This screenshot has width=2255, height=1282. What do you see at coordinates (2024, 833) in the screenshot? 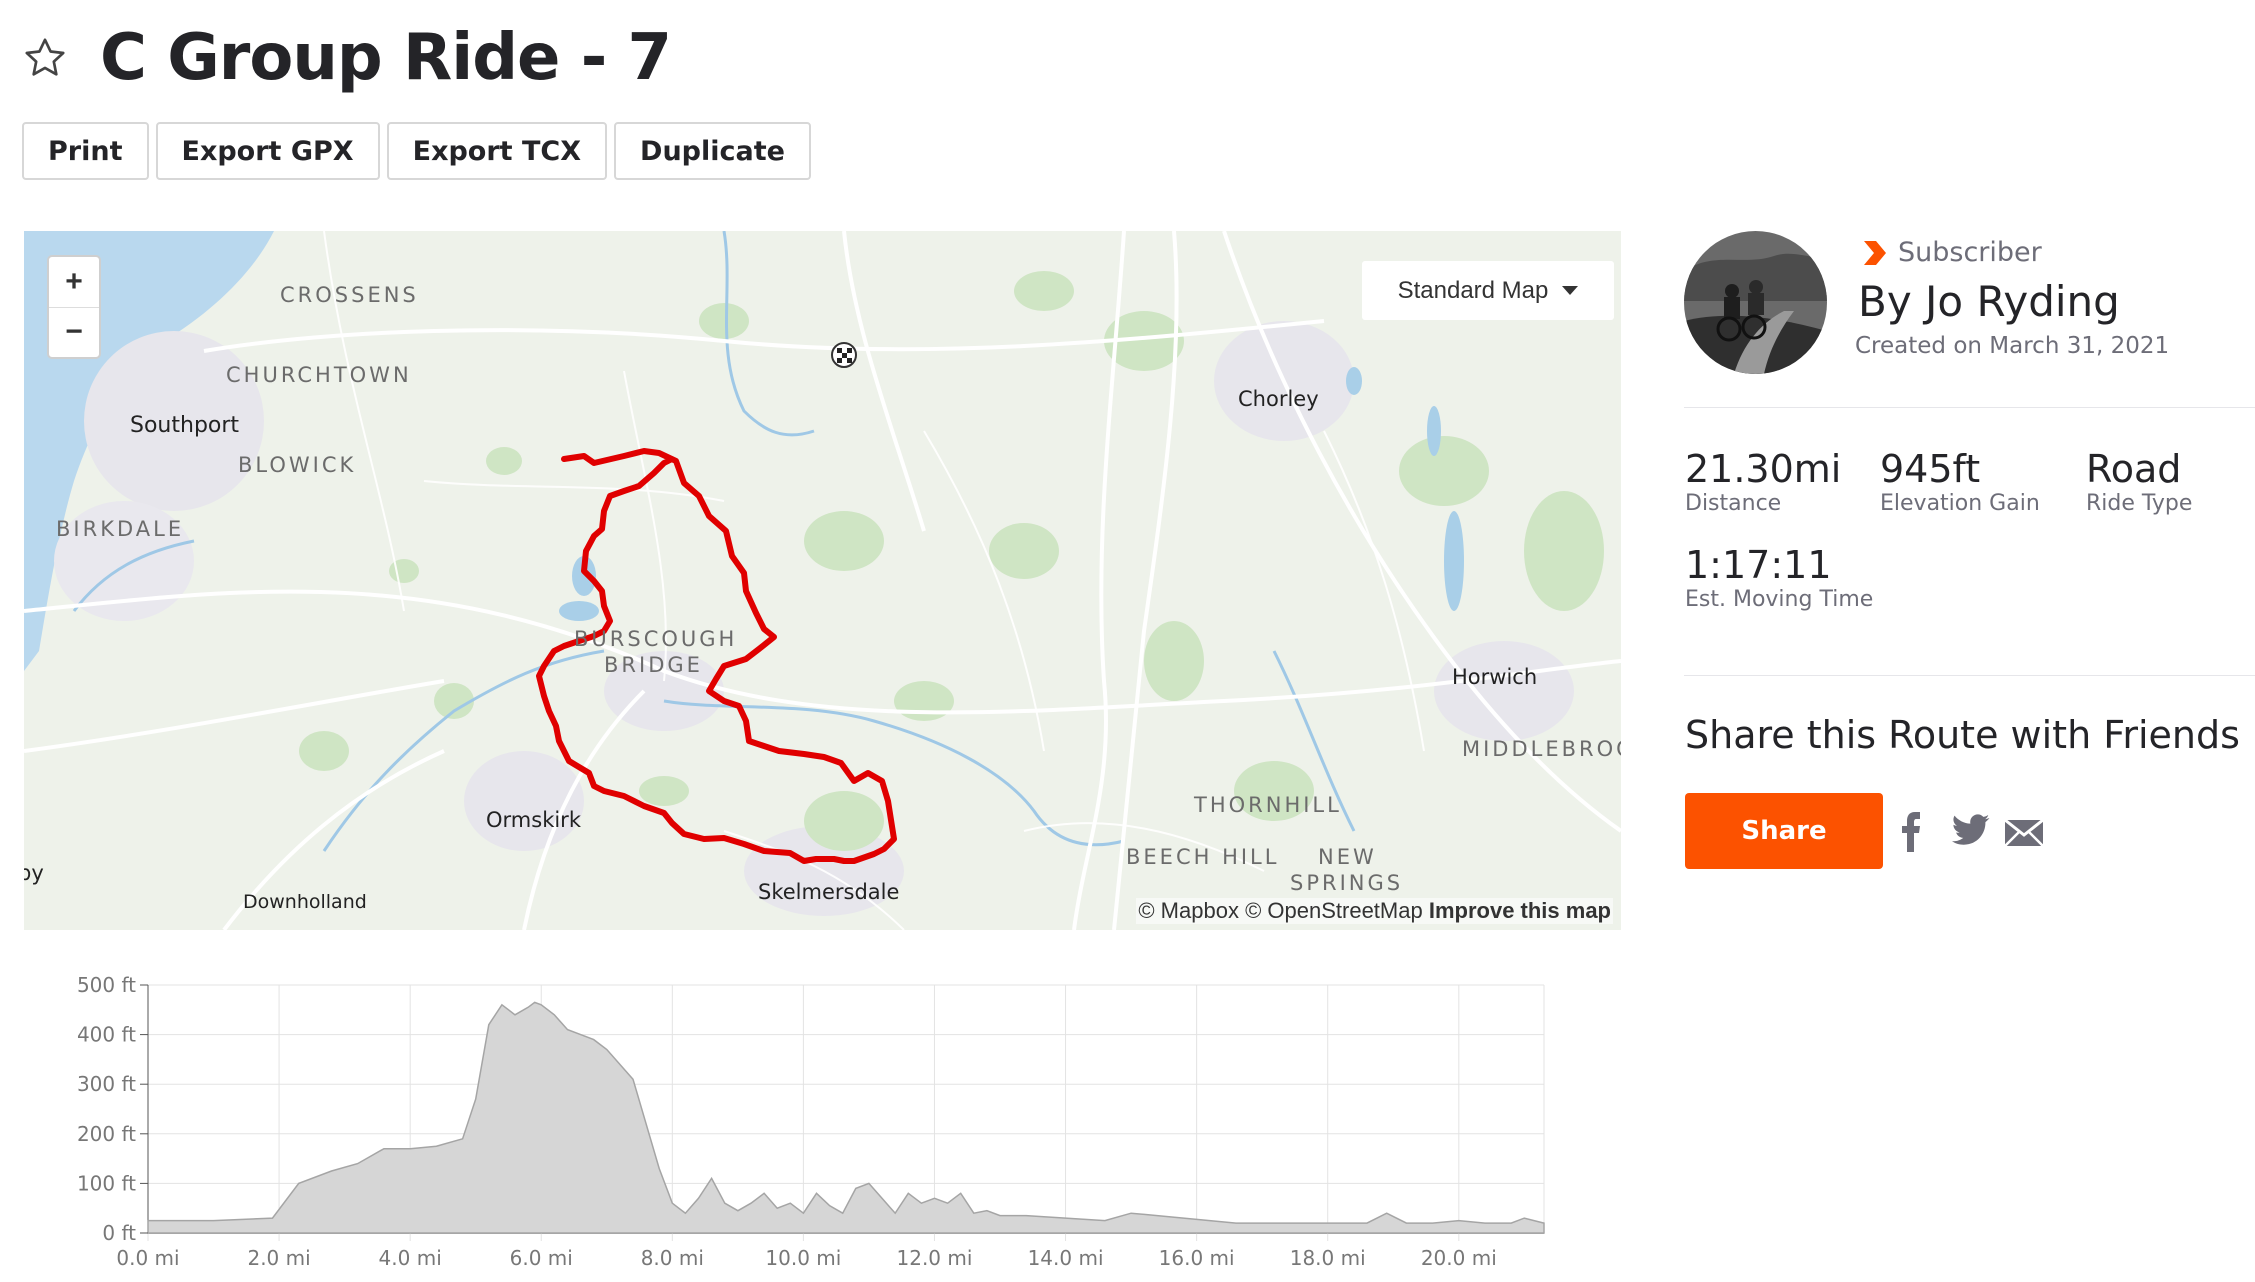
I see `email-icon` at bounding box center [2024, 833].